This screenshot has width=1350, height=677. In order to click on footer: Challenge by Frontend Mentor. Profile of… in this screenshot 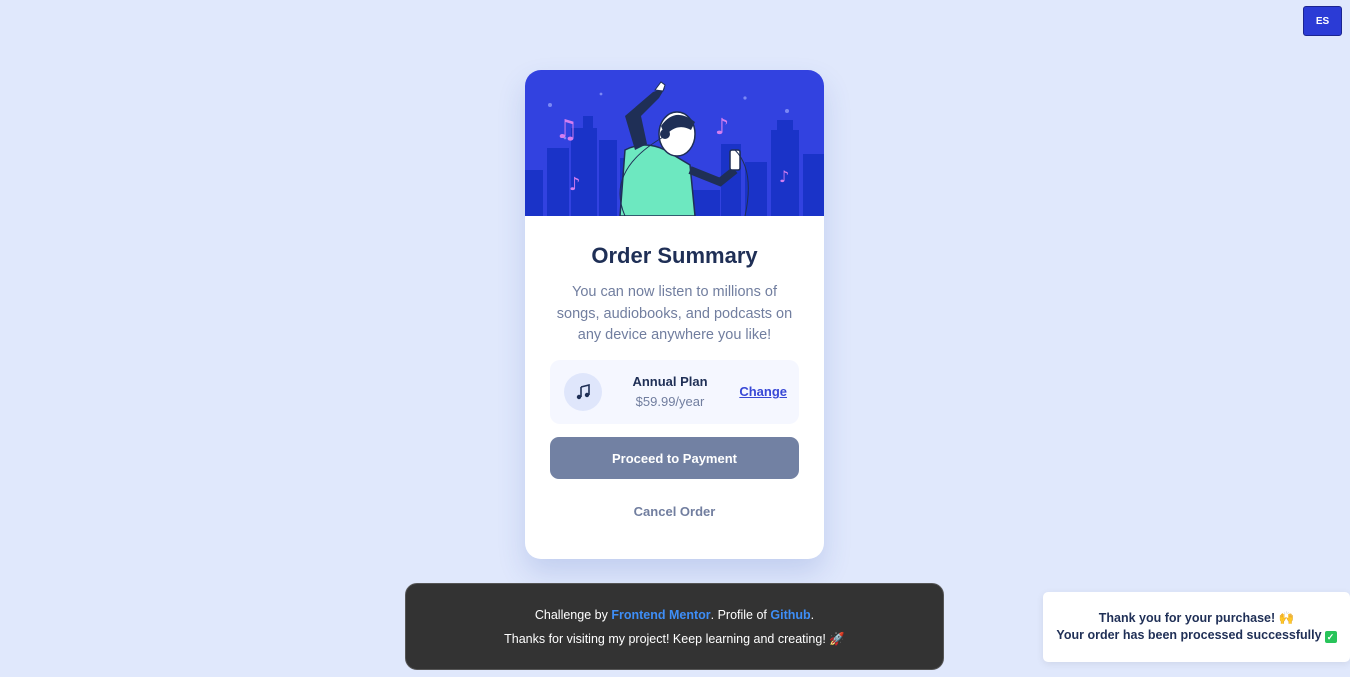, I will do `click(674, 626)`.